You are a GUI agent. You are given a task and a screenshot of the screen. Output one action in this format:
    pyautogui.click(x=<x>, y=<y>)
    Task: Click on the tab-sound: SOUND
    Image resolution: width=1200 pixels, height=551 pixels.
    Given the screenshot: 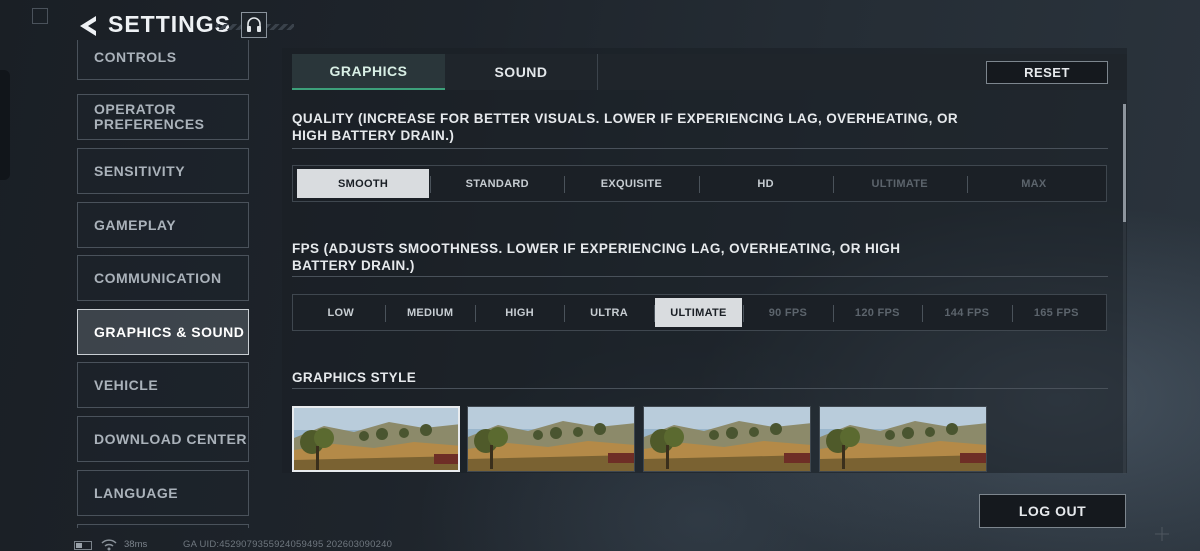 What is the action you would take?
    pyautogui.click(x=521, y=72)
    